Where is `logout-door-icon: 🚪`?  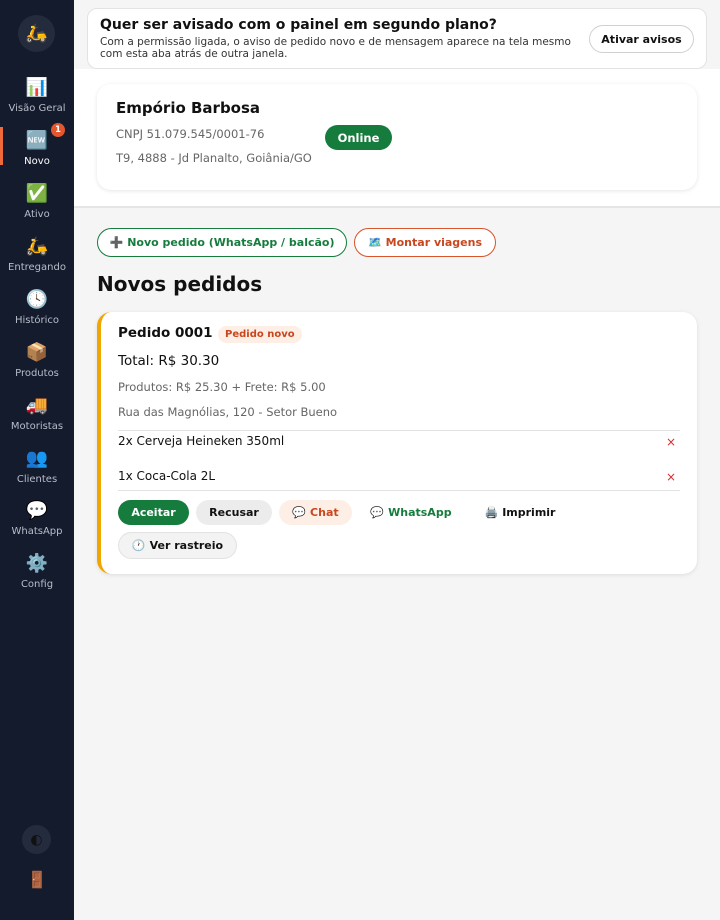
logout-door-icon: 🚪 is located at coordinates (37, 879).